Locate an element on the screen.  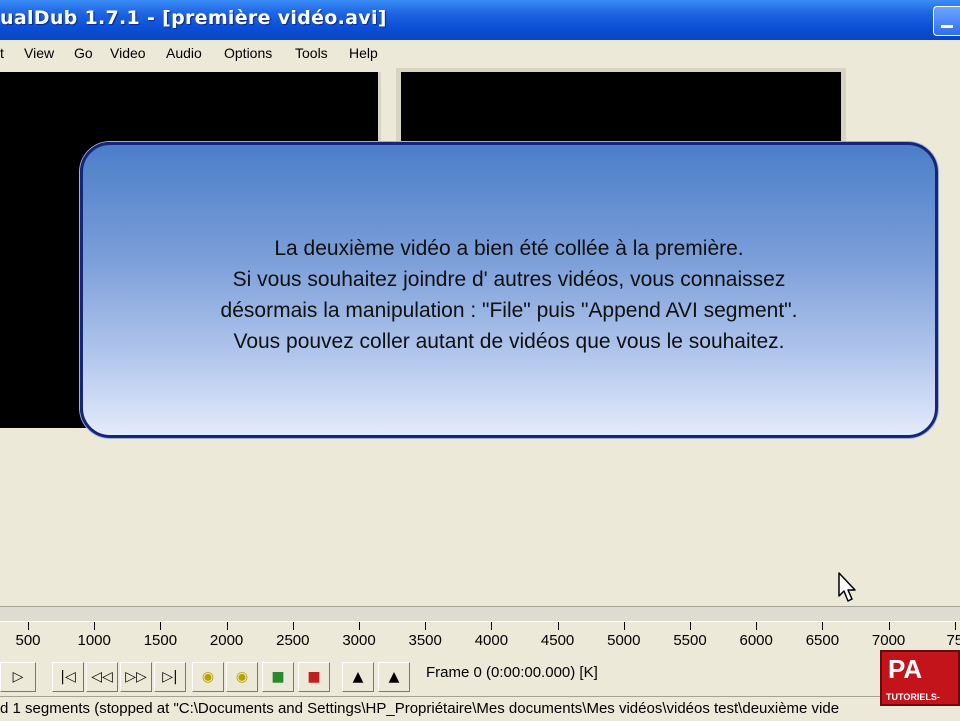
next-scene-button: ■ is located at coordinates (314, 677).